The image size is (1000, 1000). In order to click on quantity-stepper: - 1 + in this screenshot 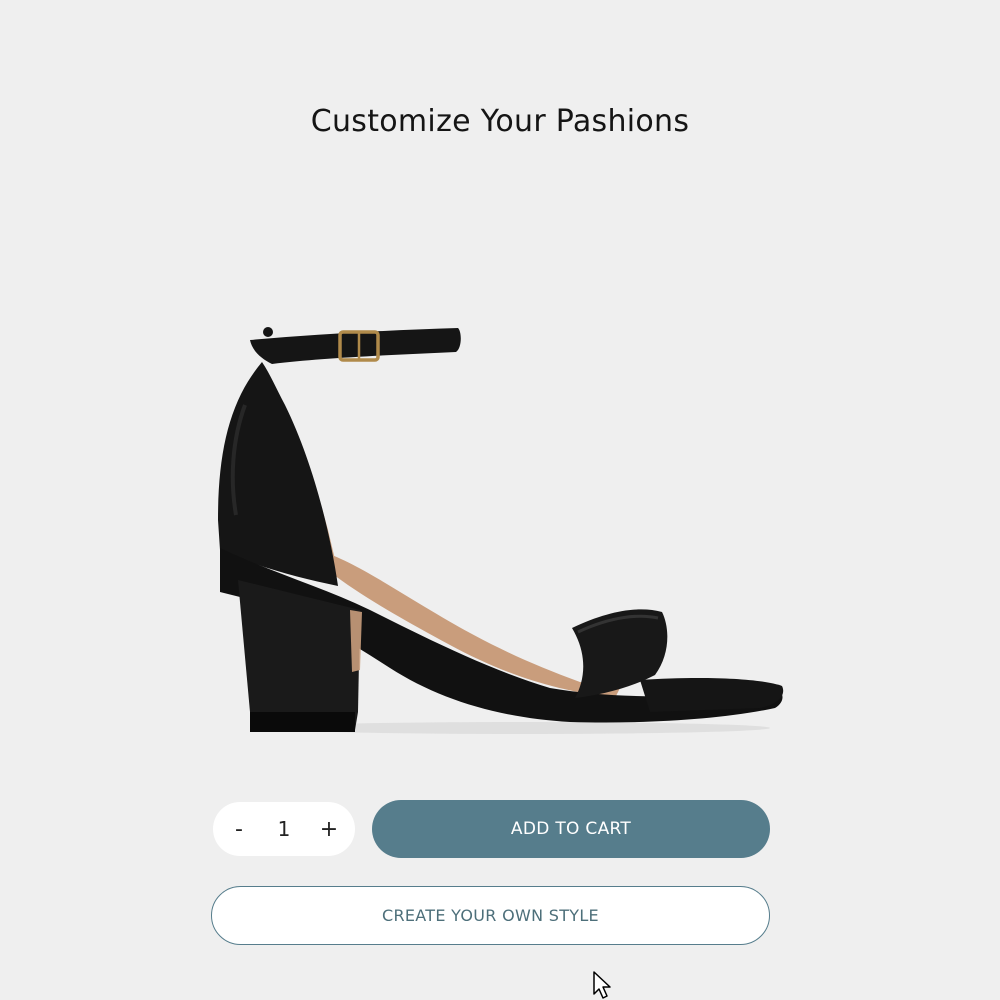, I will do `click(284, 829)`.